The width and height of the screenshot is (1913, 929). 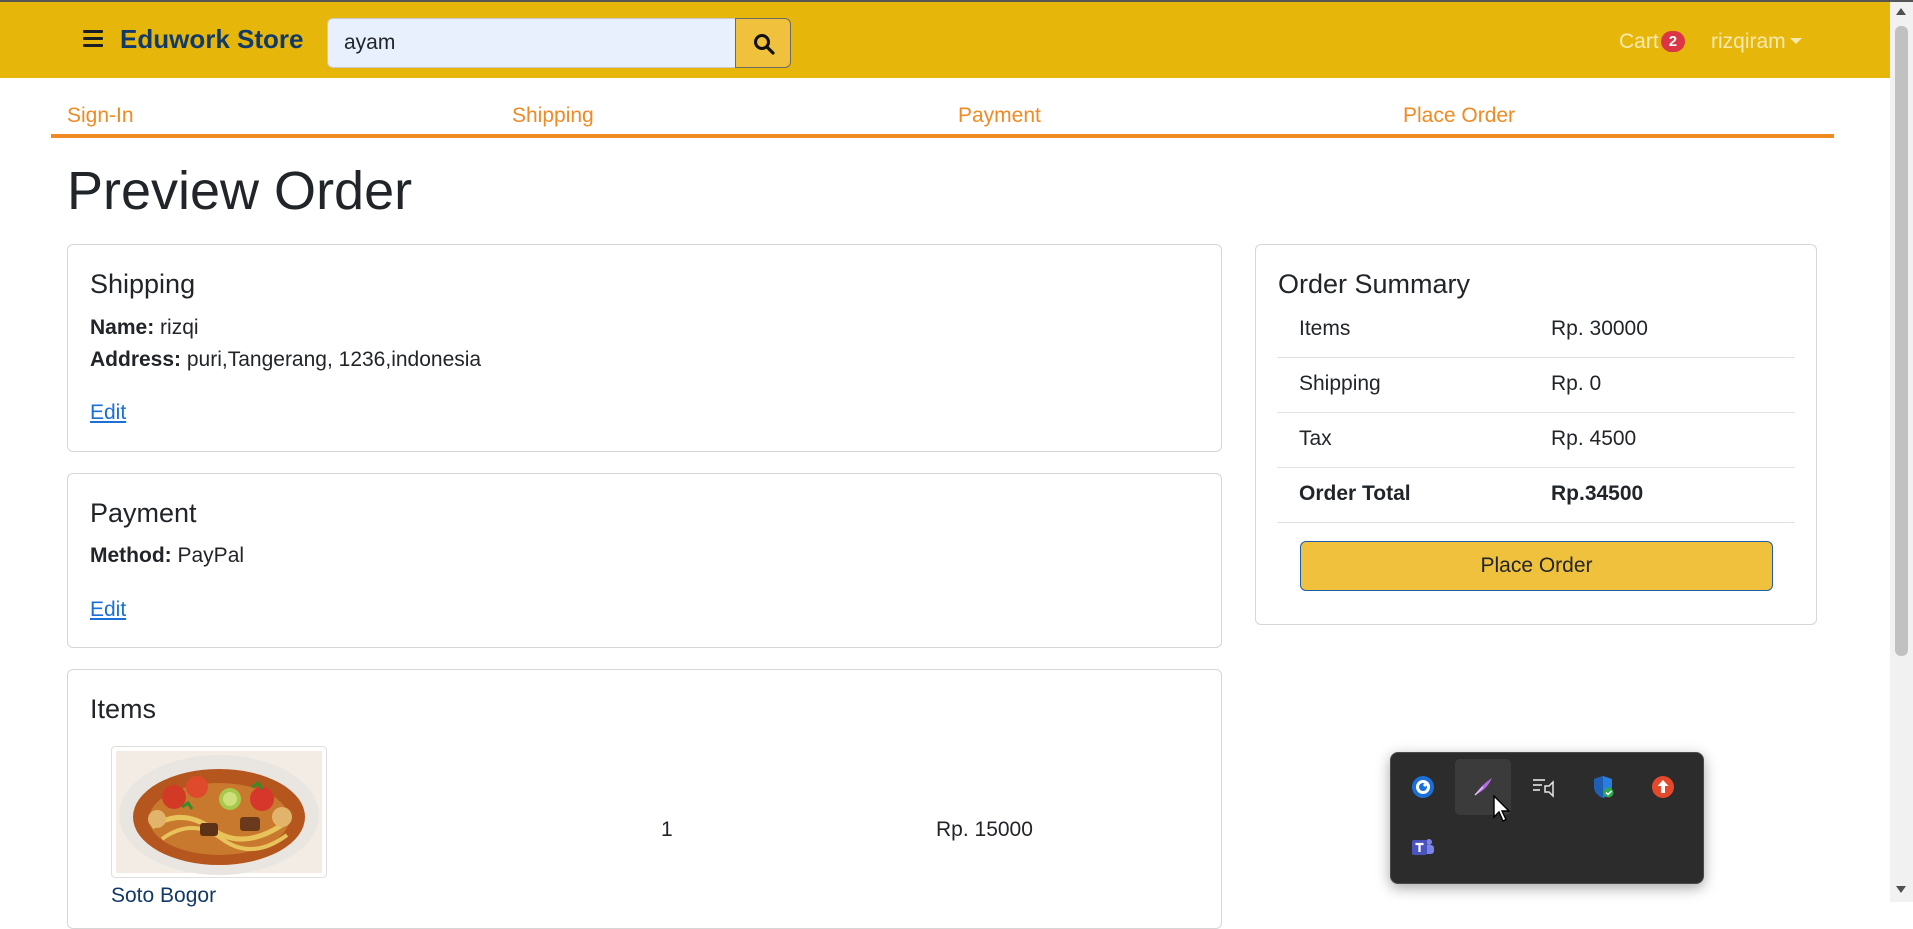 What do you see at coordinates (1603, 787) in the screenshot?
I see `windows-security-icon` at bounding box center [1603, 787].